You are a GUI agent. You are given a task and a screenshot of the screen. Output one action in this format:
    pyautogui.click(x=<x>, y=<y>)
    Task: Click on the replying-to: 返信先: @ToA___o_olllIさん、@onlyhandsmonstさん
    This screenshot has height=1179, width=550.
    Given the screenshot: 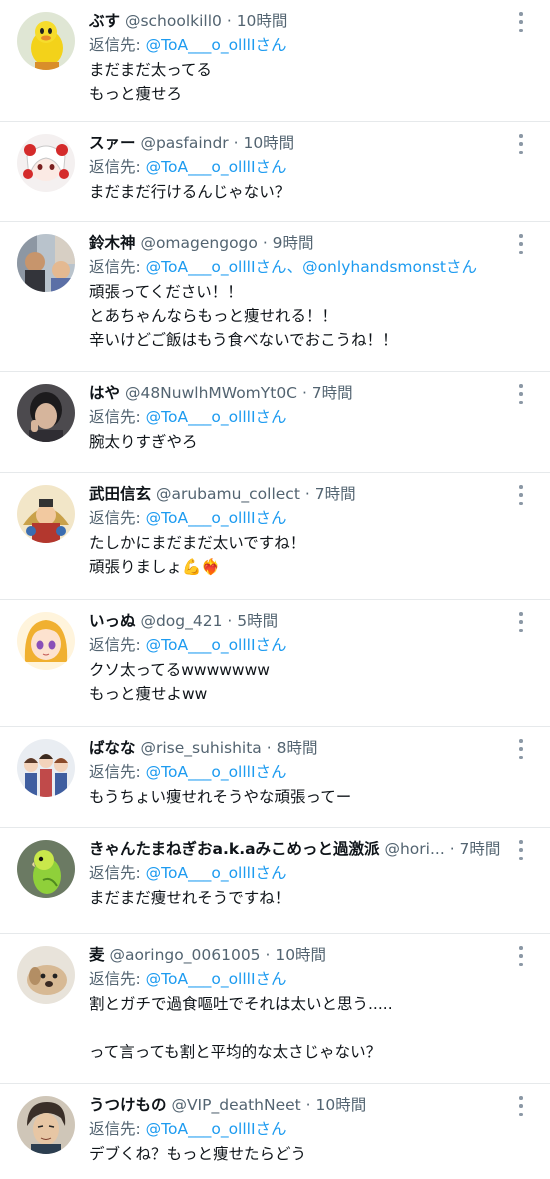 What is the action you would take?
    pyautogui.click(x=301, y=267)
    